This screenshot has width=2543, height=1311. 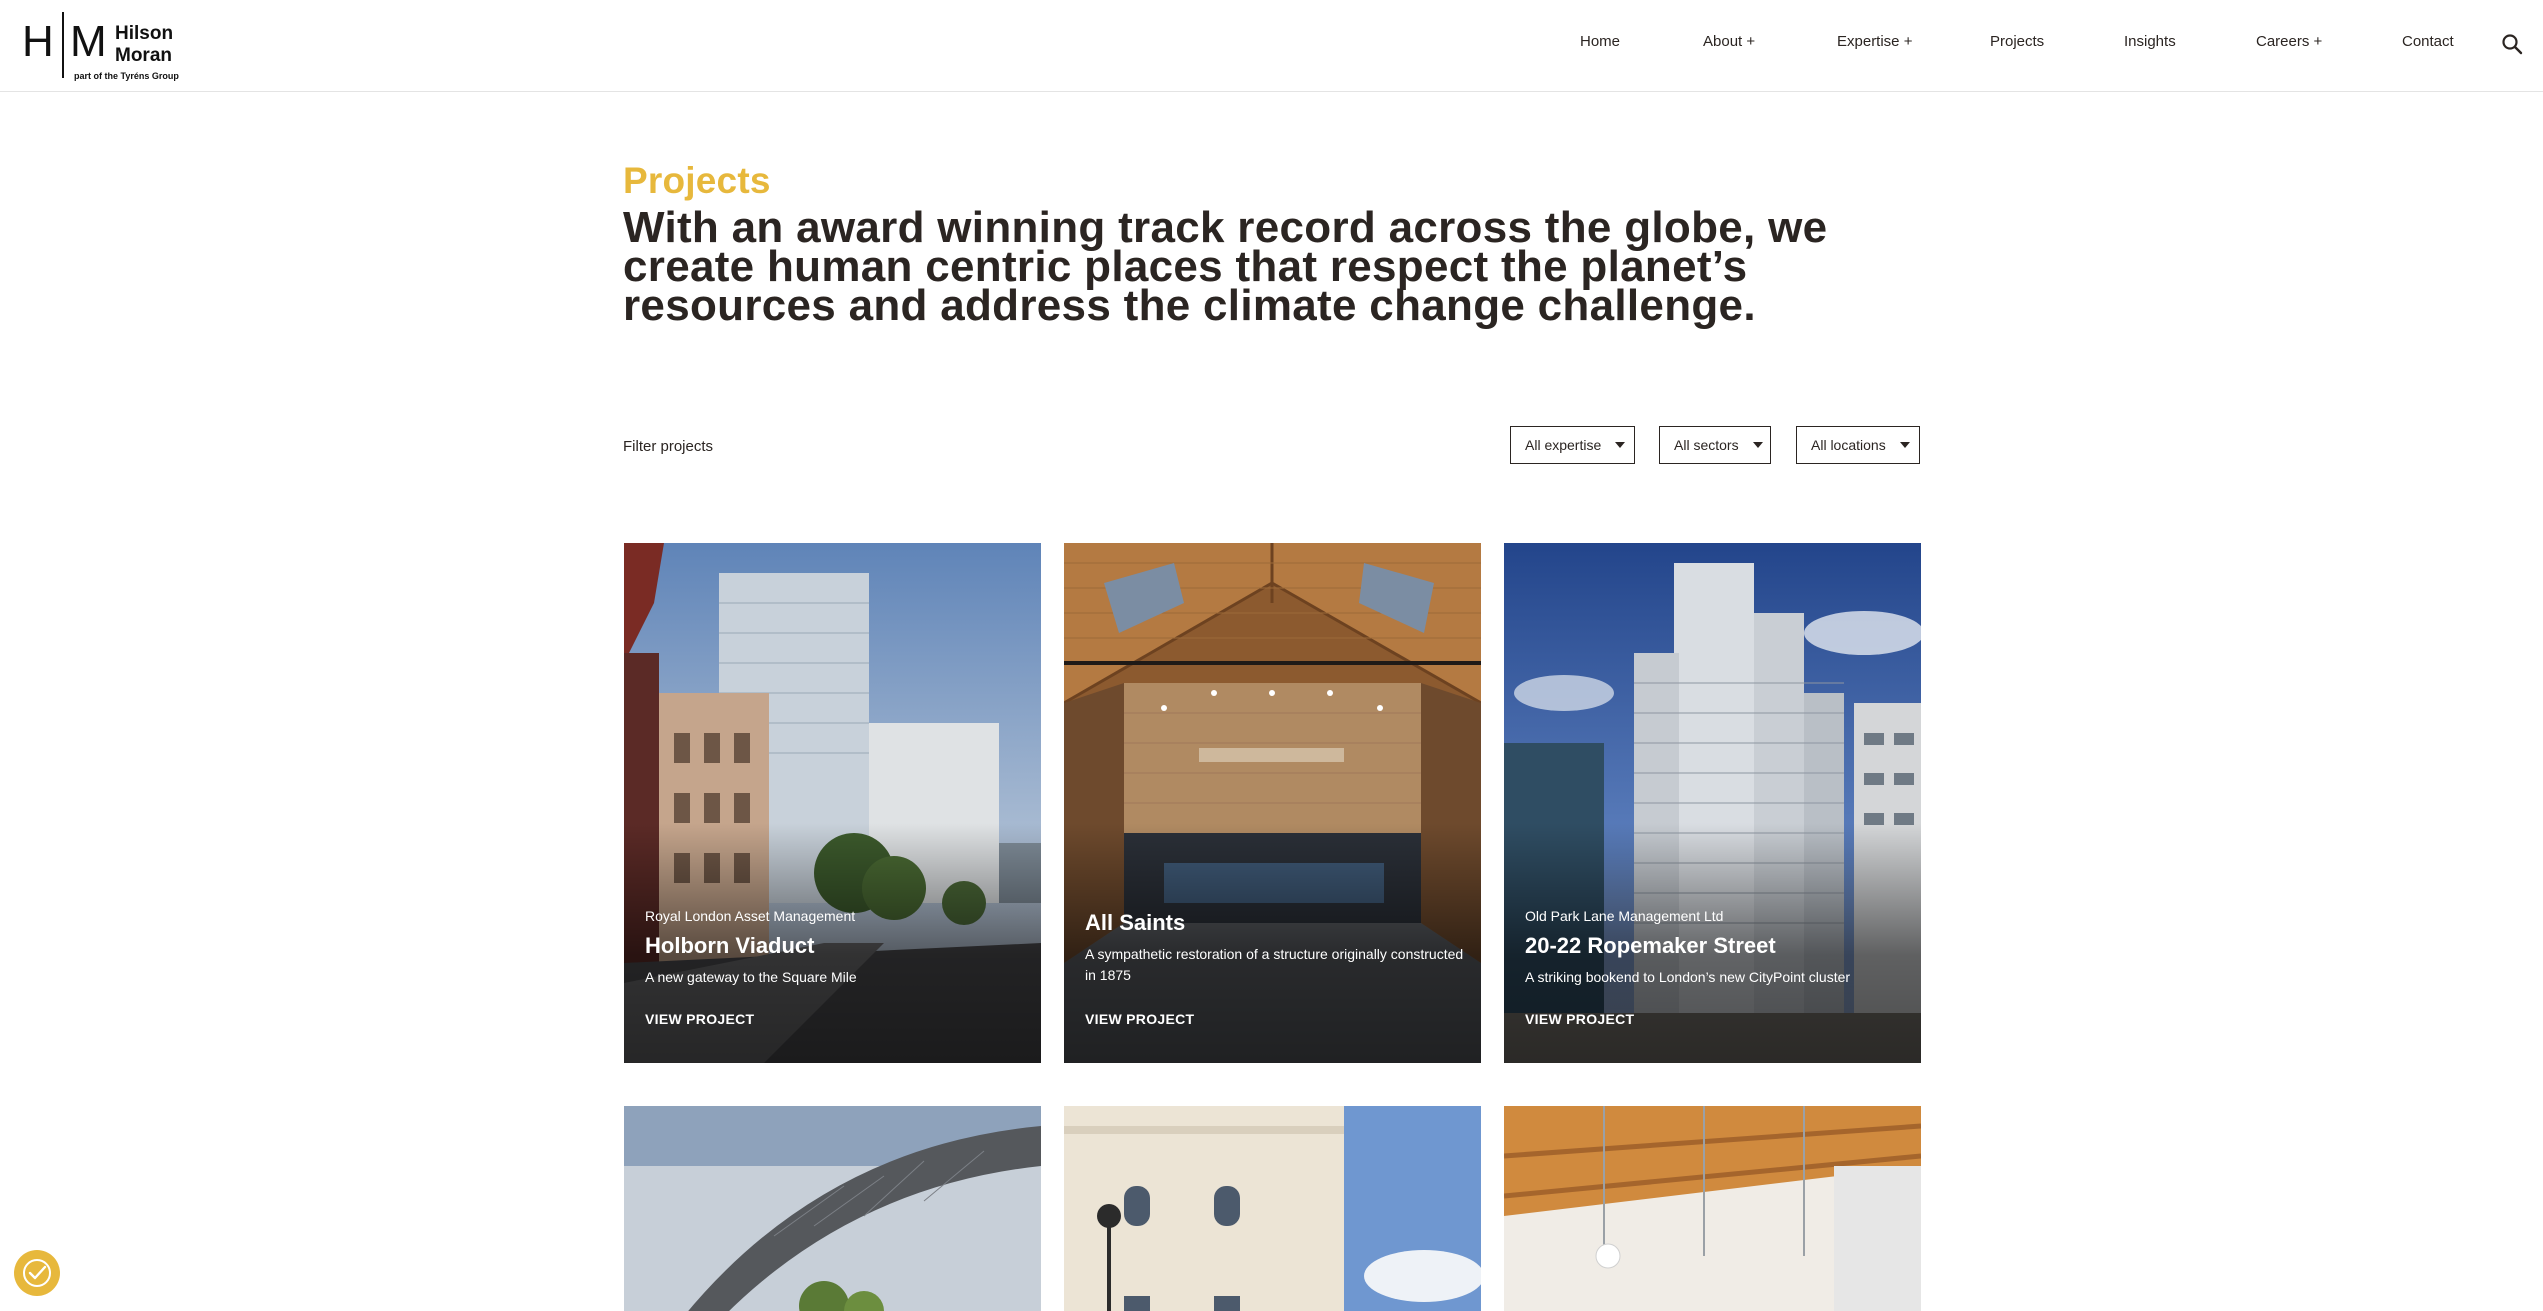 What do you see at coordinates (2289, 41) in the screenshot?
I see `nav-careers: Careers +` at bounding box center [2289, 41].